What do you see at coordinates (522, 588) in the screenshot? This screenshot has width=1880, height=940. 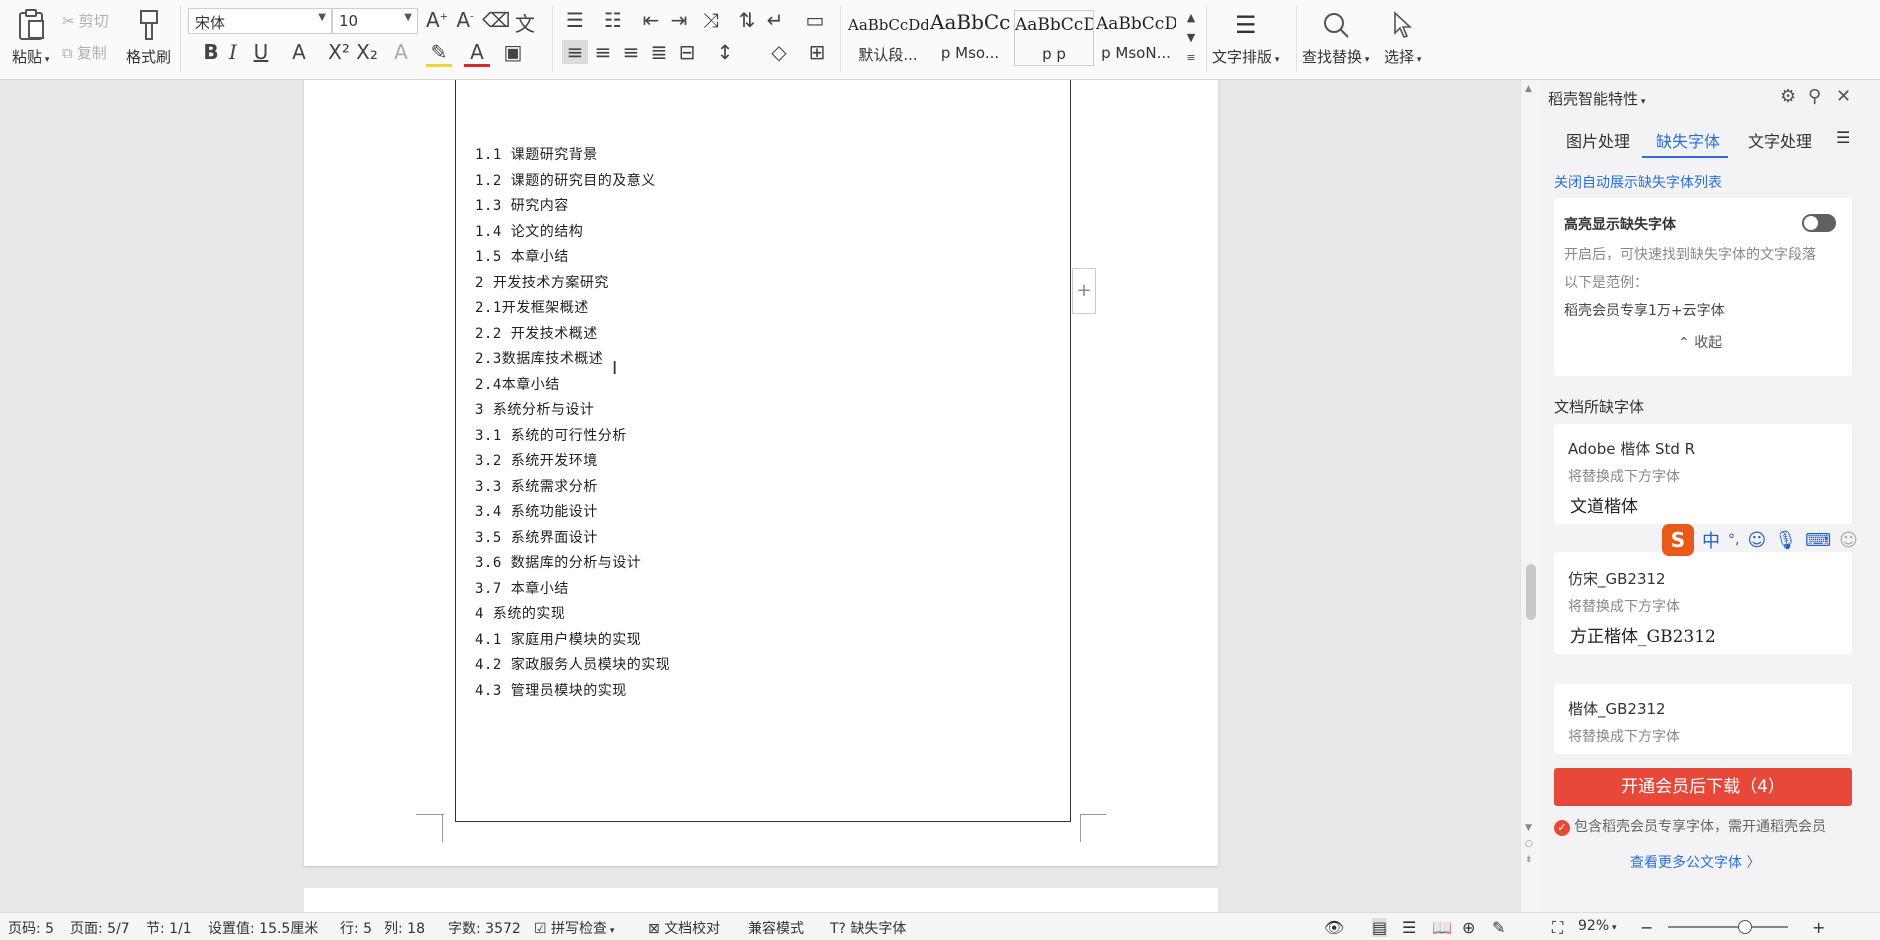 I see `toc-entry: 3.7 本章小结` at bounding box center [522, 588].